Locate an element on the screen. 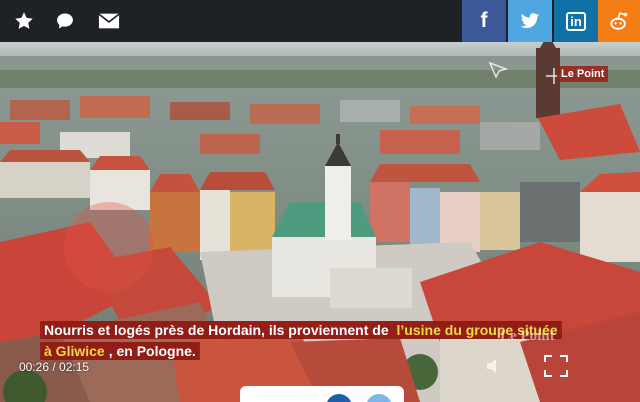 This screenshot has width=640, height=402. reddit-icon is located at coordinates (619, 21).